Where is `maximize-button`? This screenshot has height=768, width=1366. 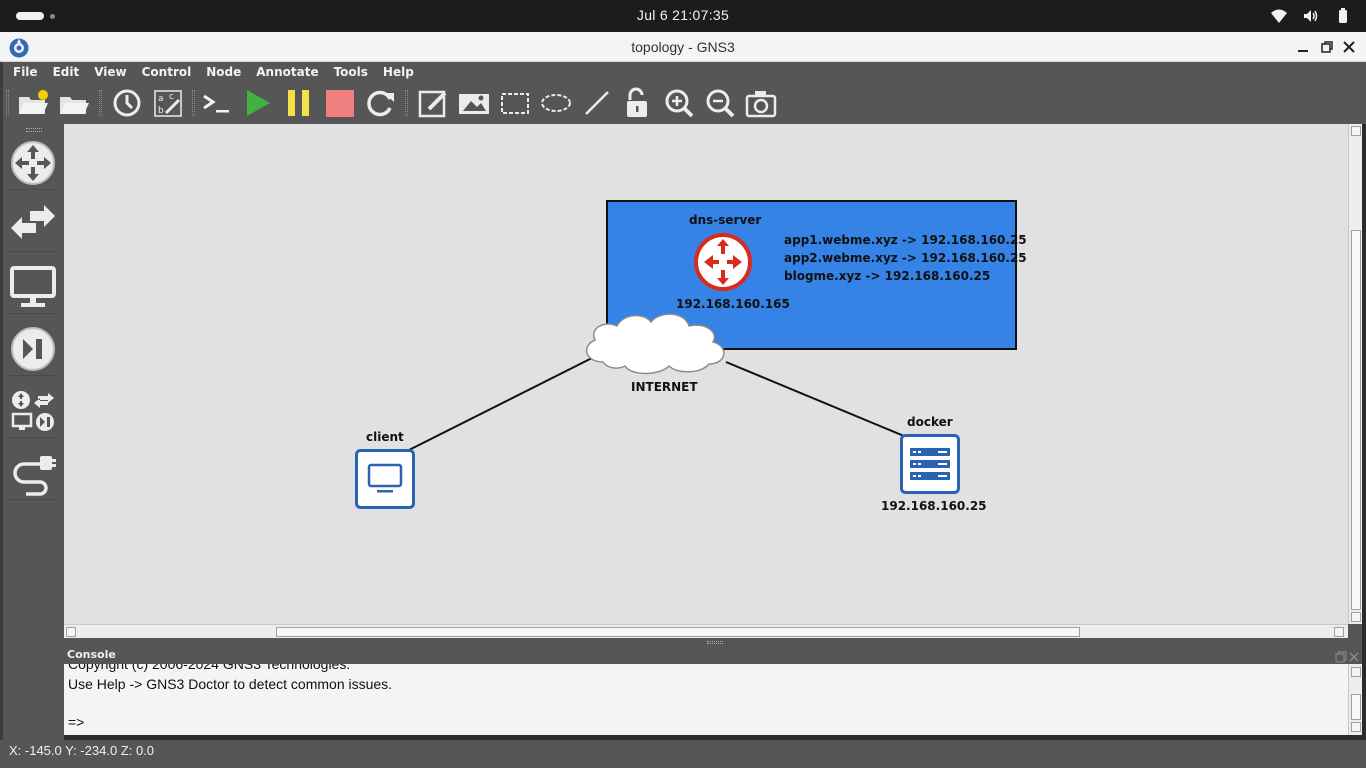
maximize-button is located at coordinates (1327, 47).